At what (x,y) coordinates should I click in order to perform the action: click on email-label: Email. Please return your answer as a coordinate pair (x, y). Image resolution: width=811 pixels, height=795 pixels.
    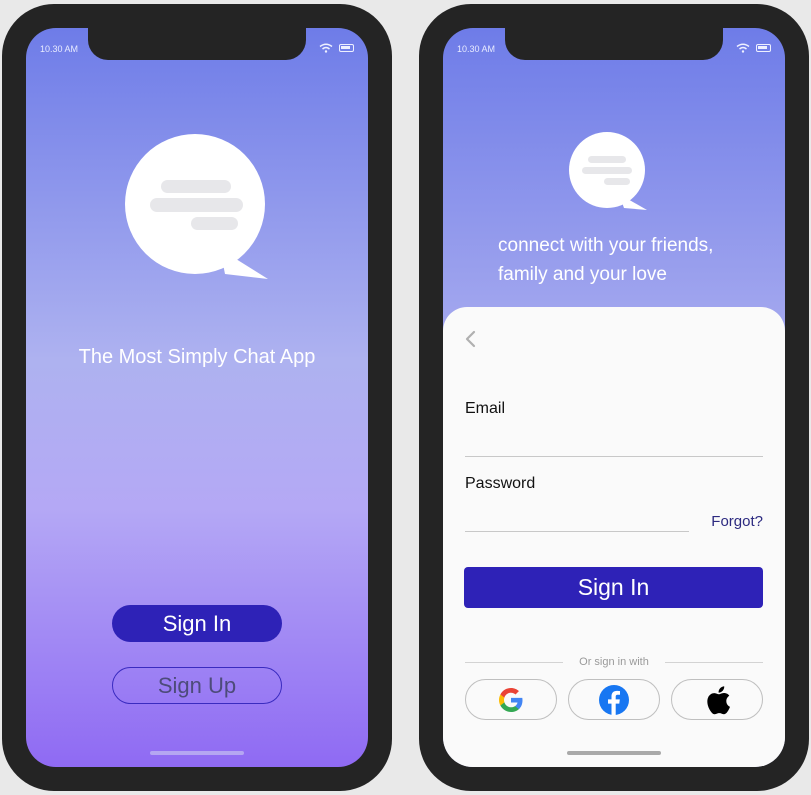
    Looking at the image, I should click on (485, 408).